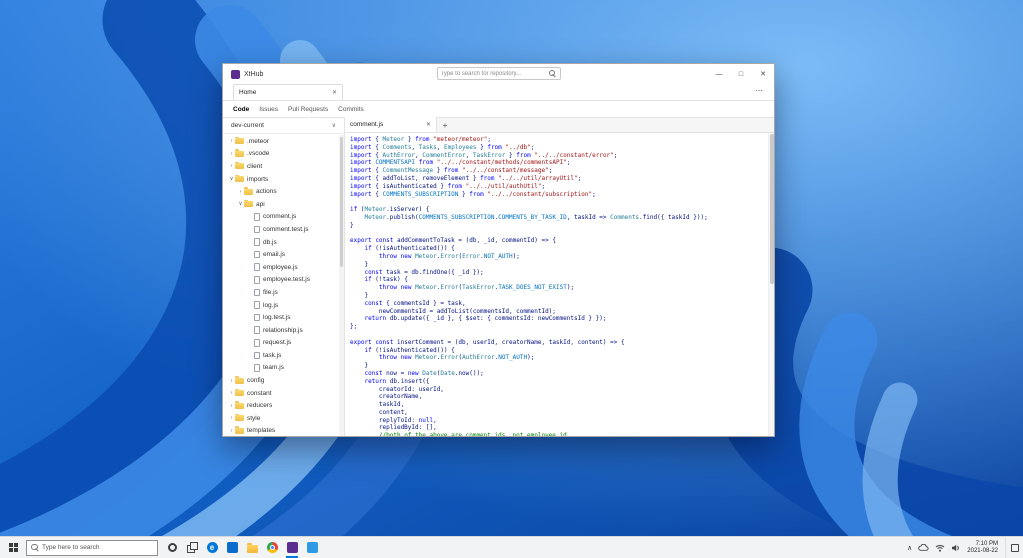 The height and width of the screenshot is (558, 1023). What do you see at coordinates (266, 192) in the screenshot?
I see `tree-item-label: actions` at bounding box center [266, 192].